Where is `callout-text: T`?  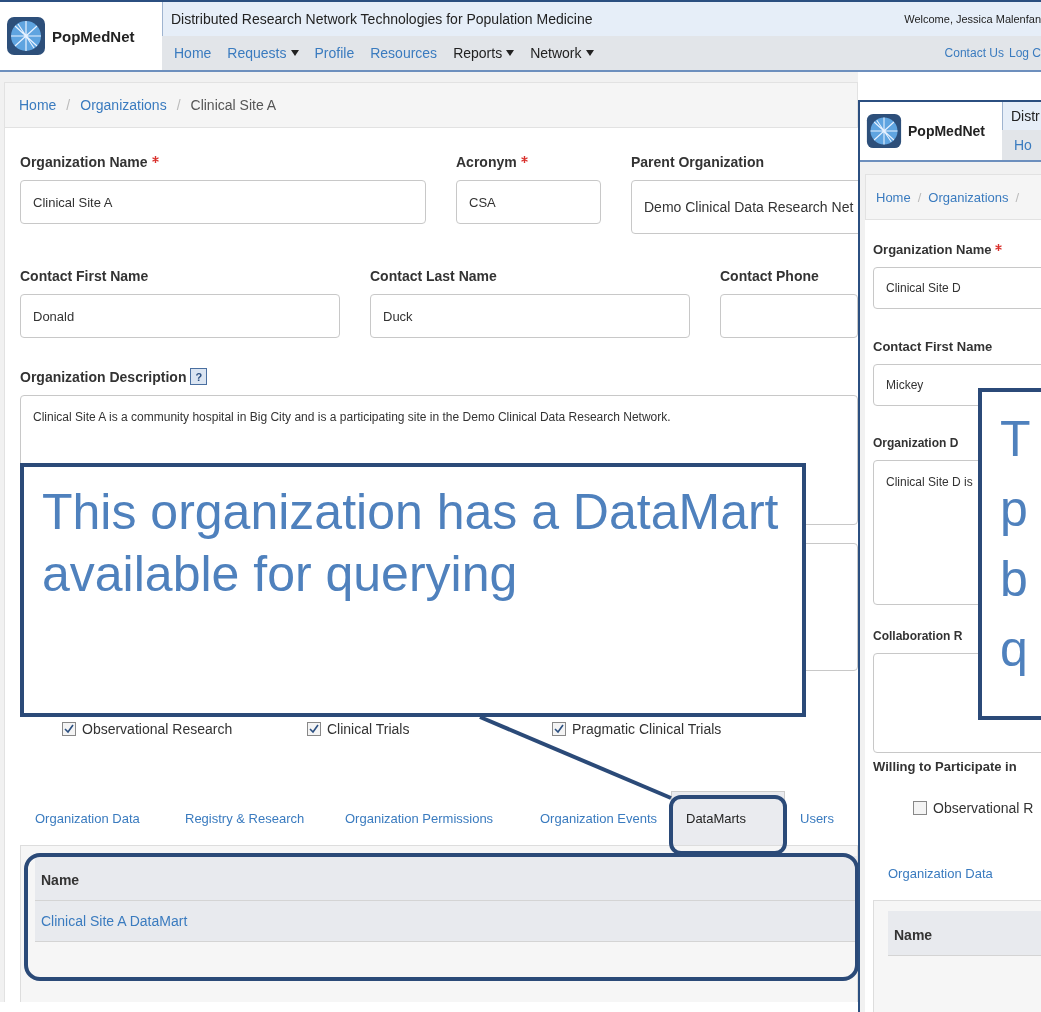
callout-text: T is located at coordinates (1015, 439).